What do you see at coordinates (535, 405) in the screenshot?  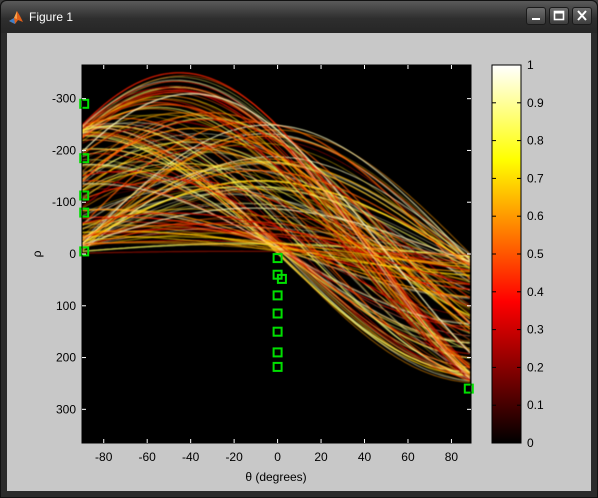 I see `colorbar-tick-label: 0.1` at bounding box center [535, 405].